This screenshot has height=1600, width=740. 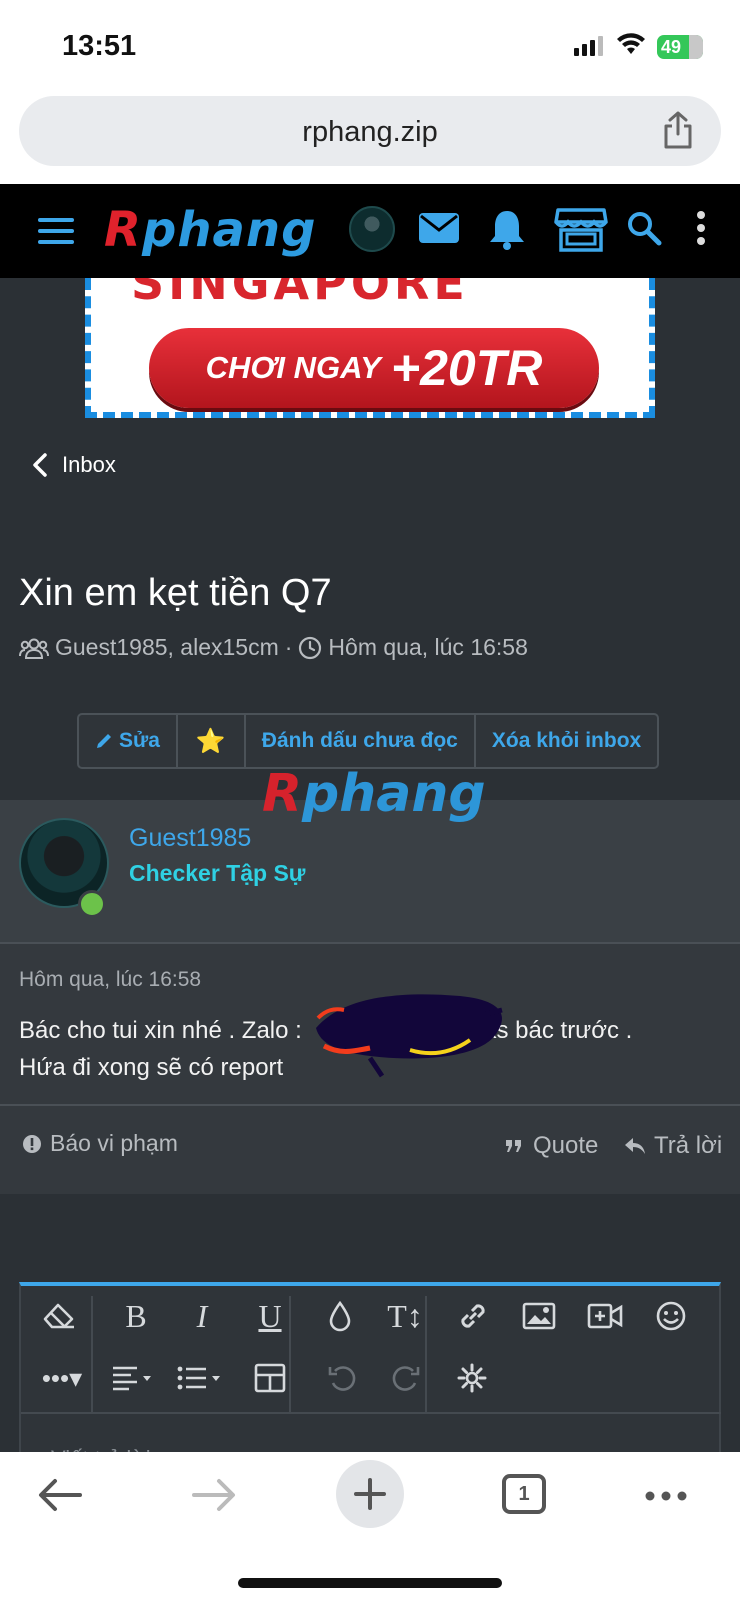 I want to click on back-to-inbox-link: Inbox, so click(x=74, y=465).